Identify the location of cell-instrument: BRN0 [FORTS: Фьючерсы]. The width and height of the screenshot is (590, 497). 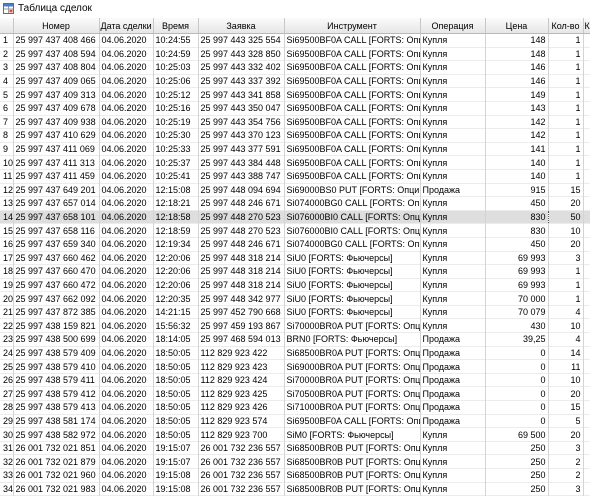
(352, 339).